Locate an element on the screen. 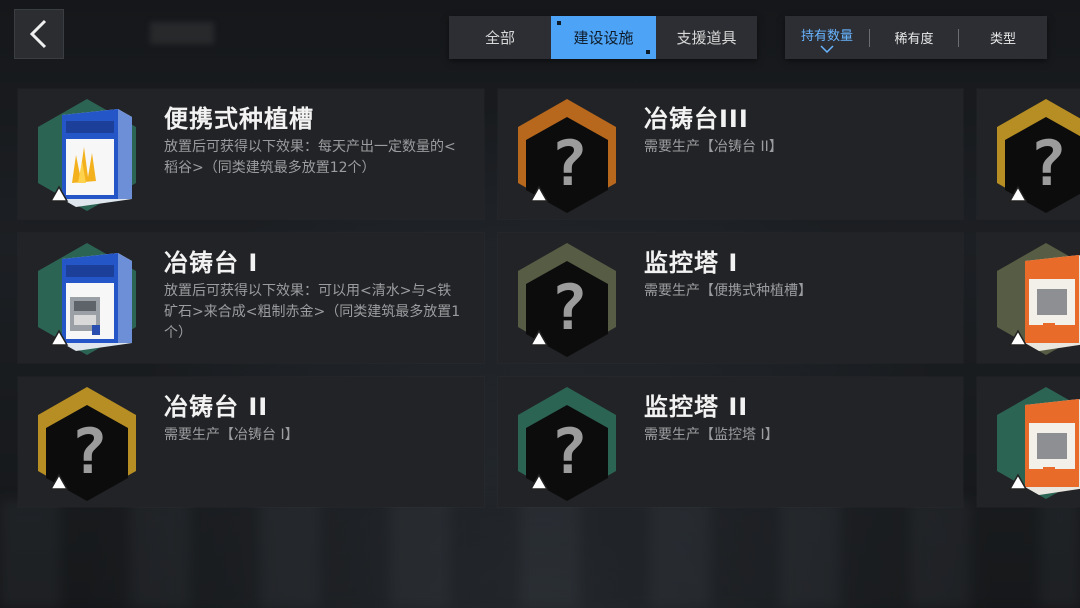  sort-by-type: 类型 is located at coordinates (1003, 37).